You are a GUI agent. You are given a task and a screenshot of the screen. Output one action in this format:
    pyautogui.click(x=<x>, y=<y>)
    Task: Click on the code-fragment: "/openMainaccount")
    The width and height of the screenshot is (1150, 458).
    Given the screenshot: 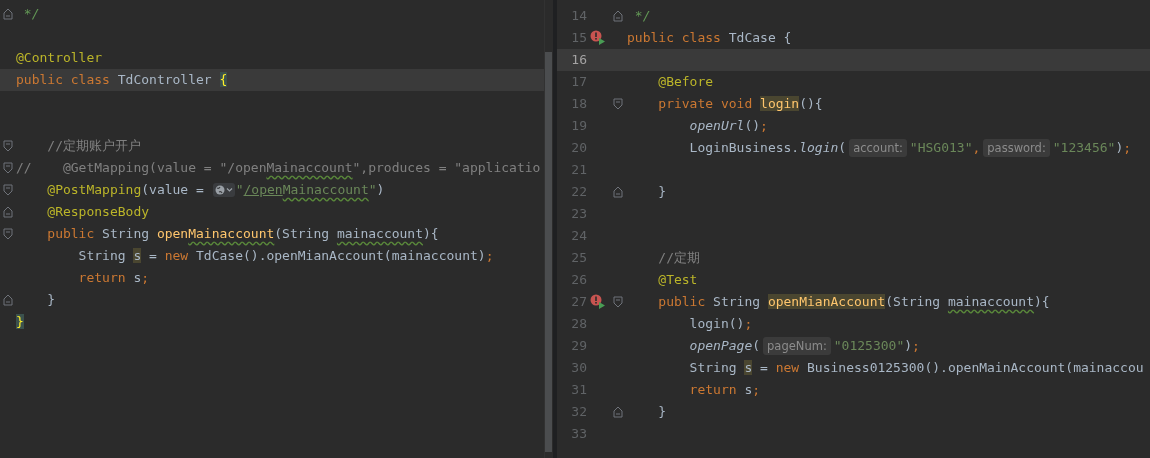 What is the action you would take?
    pyautogui.click(x=310, y=190)
    